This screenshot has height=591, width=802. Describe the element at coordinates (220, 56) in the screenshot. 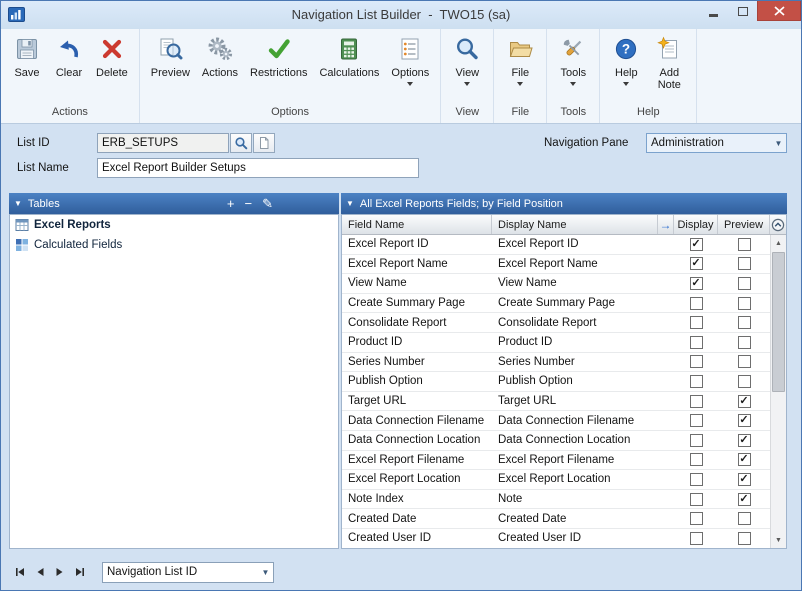

I see `actions-button: Actions` at that location.